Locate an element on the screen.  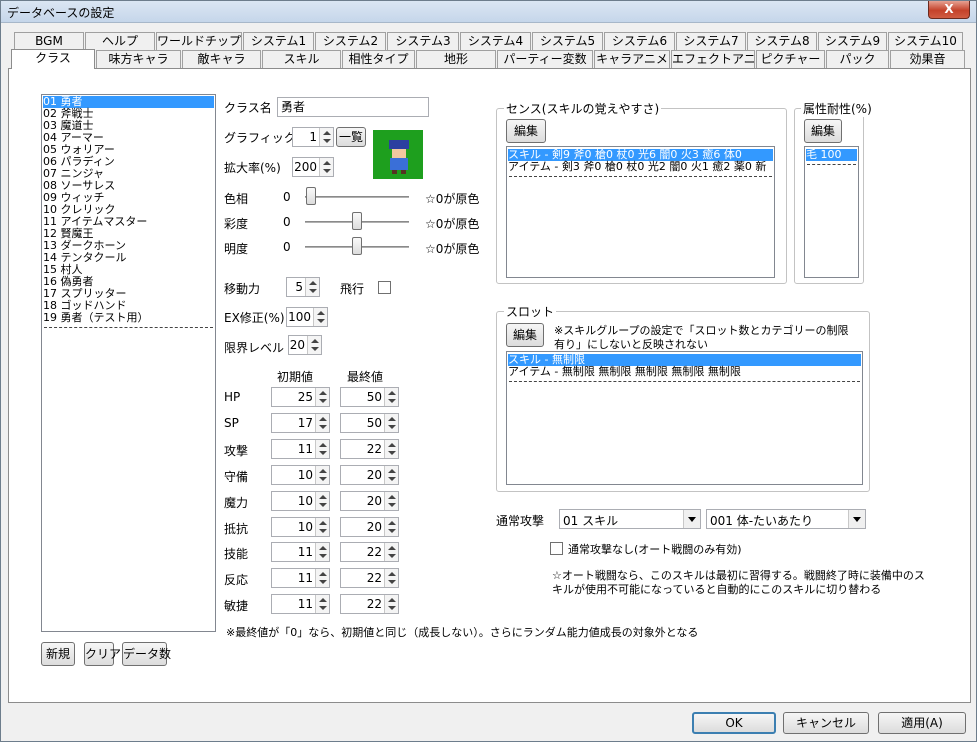
no-normal-attack-checkbox is located at coordinates (556, 548).